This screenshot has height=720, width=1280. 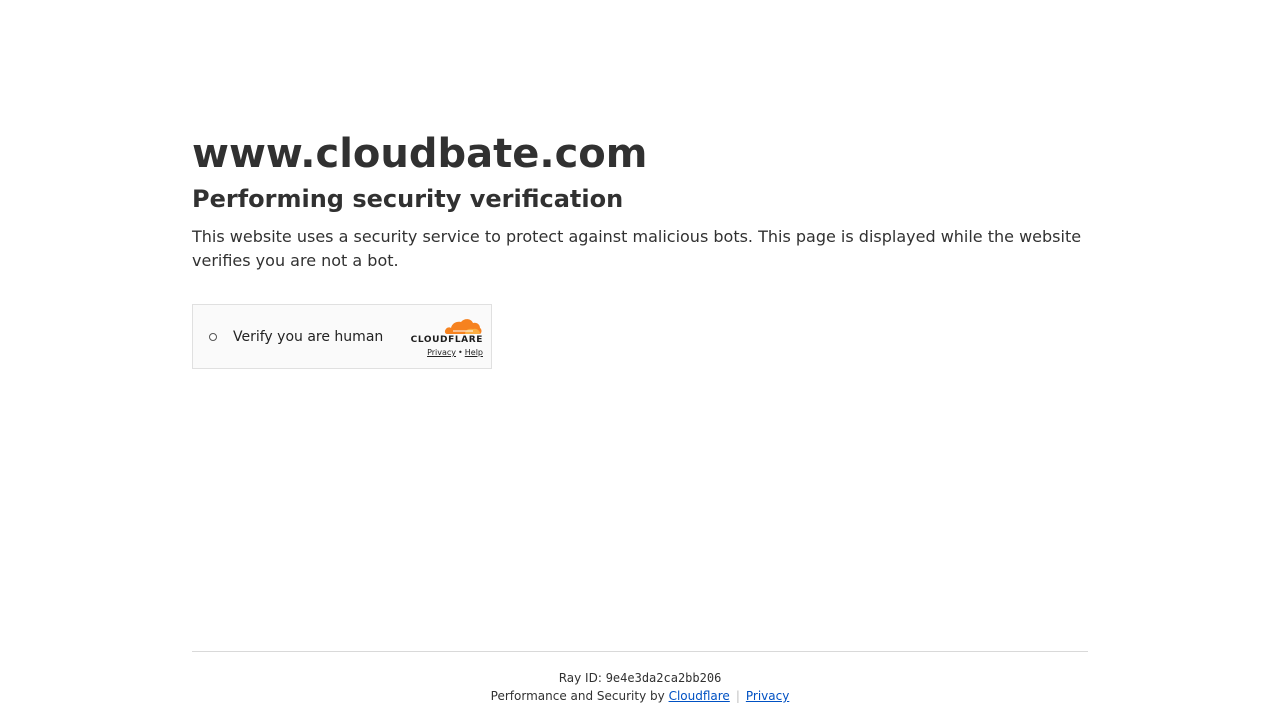 I want to click on cloudflare-branding: CLOUDFLARE Privacy • Help, so click(x=443, y=338).